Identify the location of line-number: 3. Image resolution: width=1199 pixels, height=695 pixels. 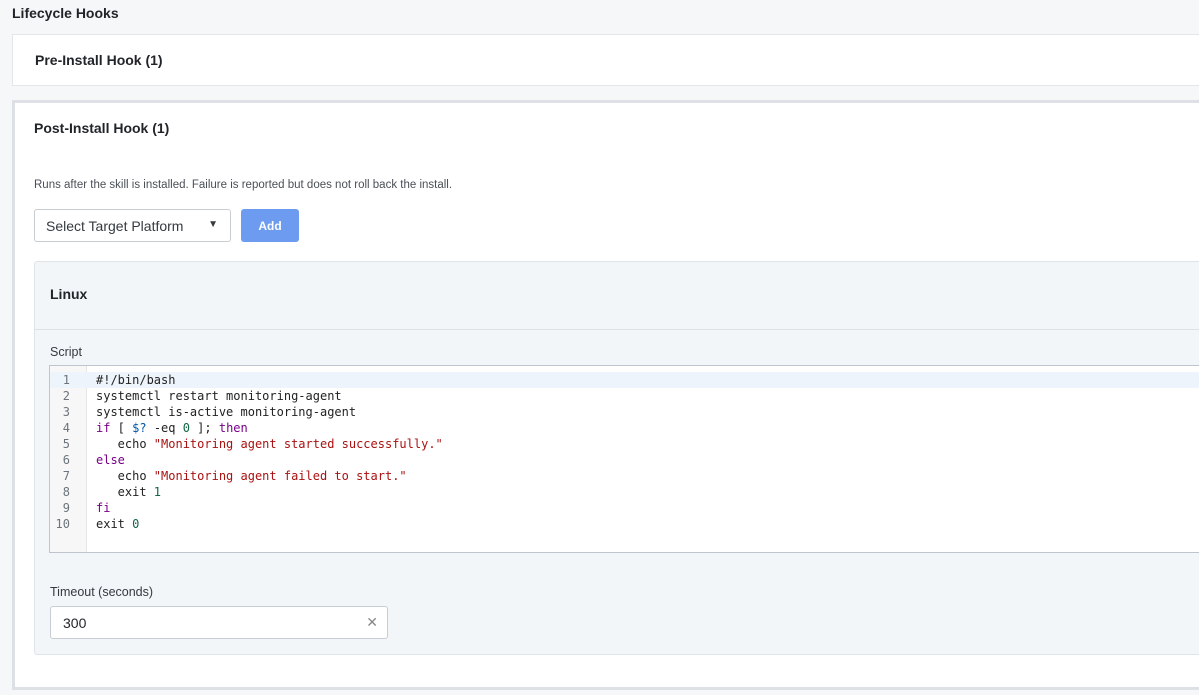
(66, 412).